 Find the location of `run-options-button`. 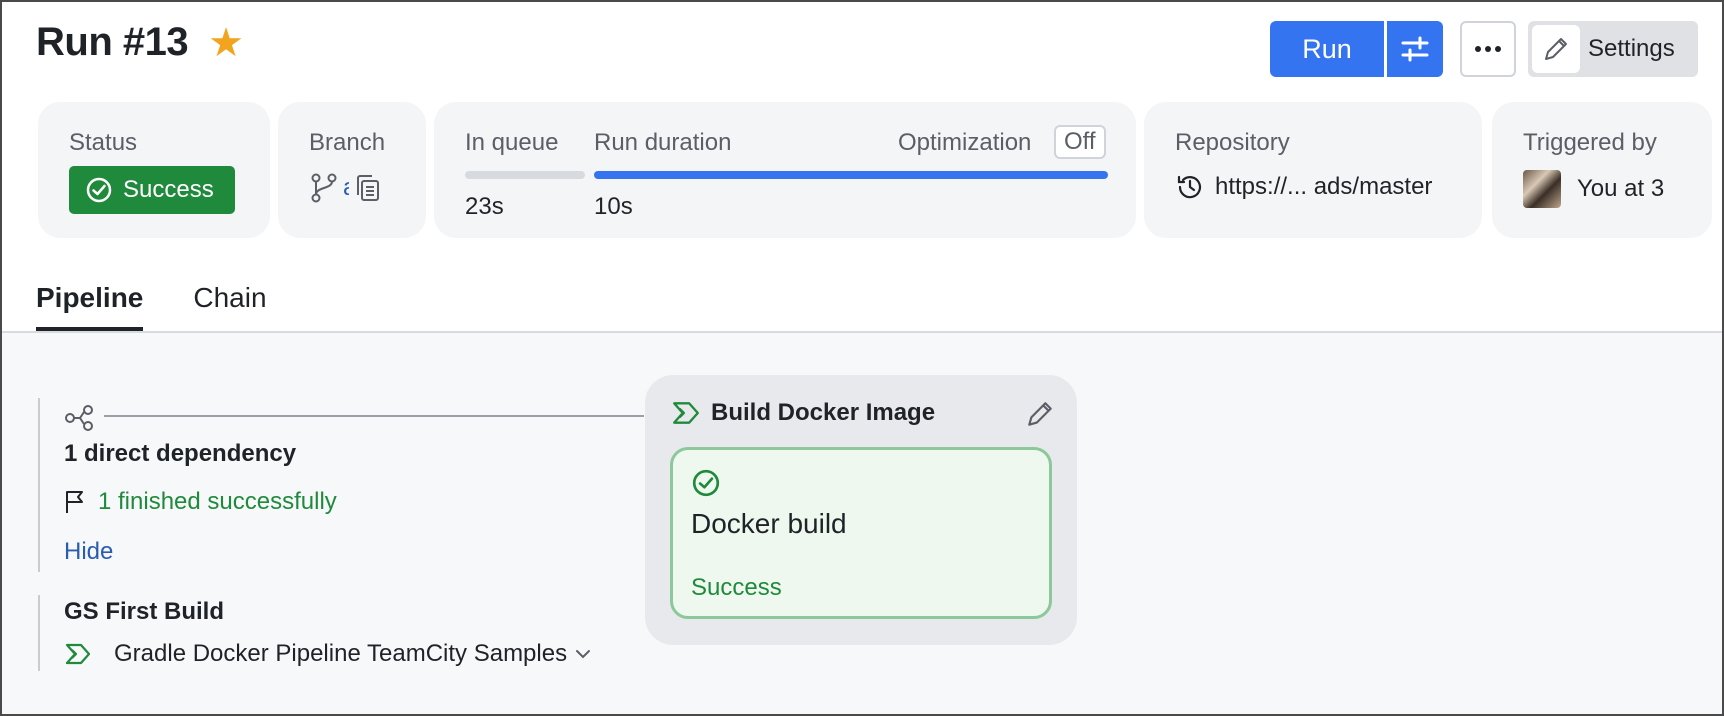

run-options-button is located at coordinates (1415, 49).